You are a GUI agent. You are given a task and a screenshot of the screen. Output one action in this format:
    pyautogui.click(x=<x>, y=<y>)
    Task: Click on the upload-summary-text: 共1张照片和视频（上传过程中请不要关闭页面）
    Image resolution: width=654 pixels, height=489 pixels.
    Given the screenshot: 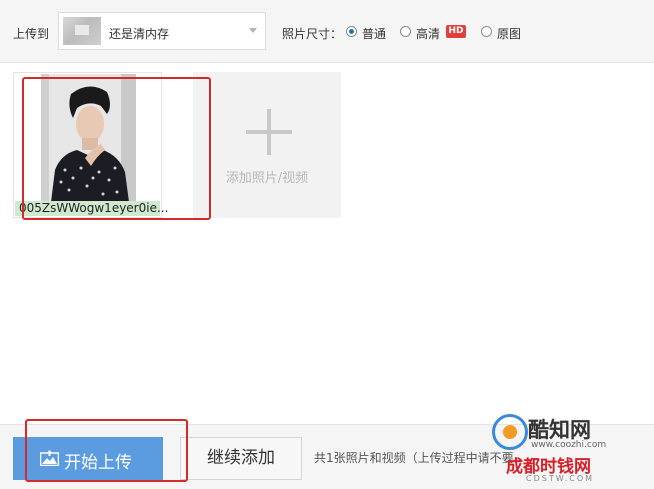 What is the action you would take?
    pyautogui.click(x=414, y=458)
    